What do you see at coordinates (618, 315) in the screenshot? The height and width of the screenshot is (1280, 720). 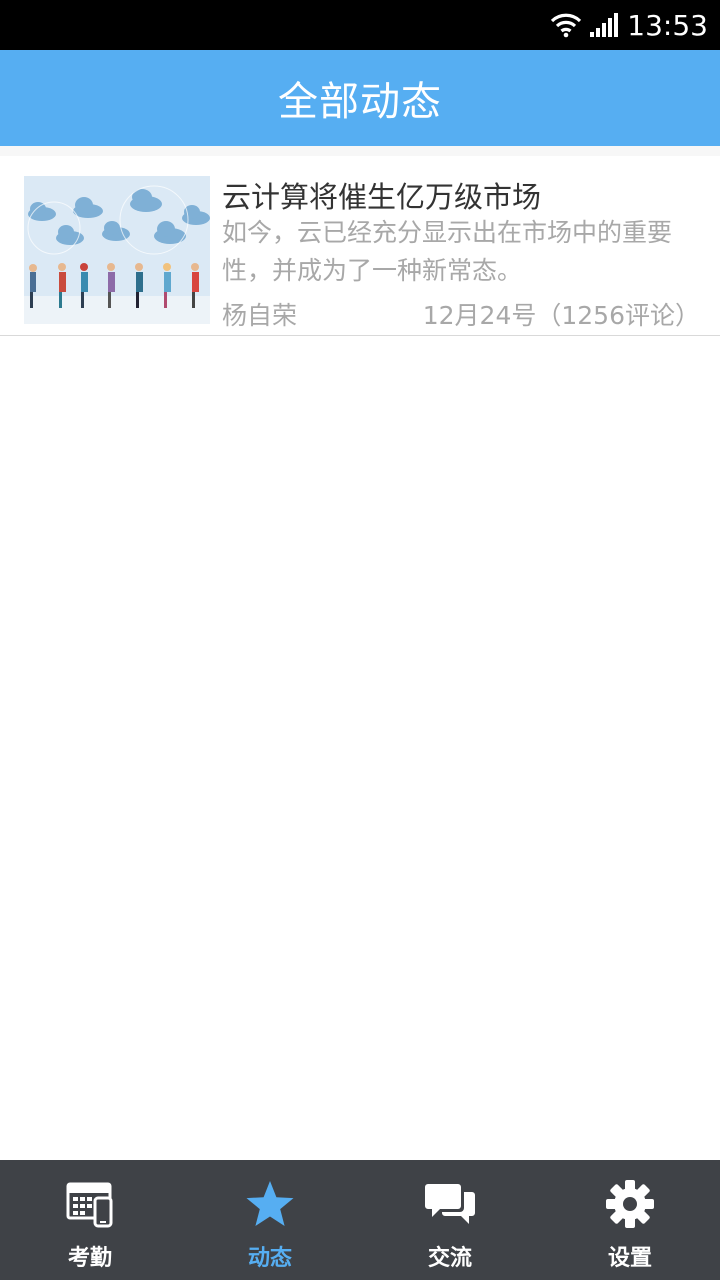 I see `comment-count: （1256评论）` at bounding box center [618, 315].